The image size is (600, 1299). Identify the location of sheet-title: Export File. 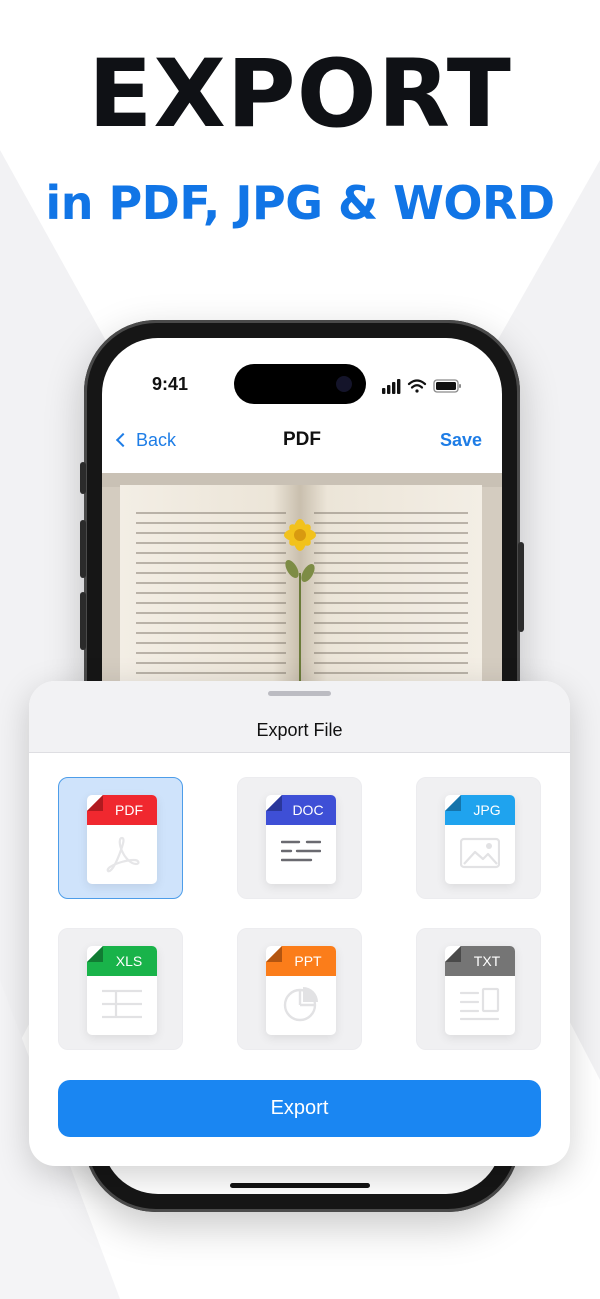
(299, 730).